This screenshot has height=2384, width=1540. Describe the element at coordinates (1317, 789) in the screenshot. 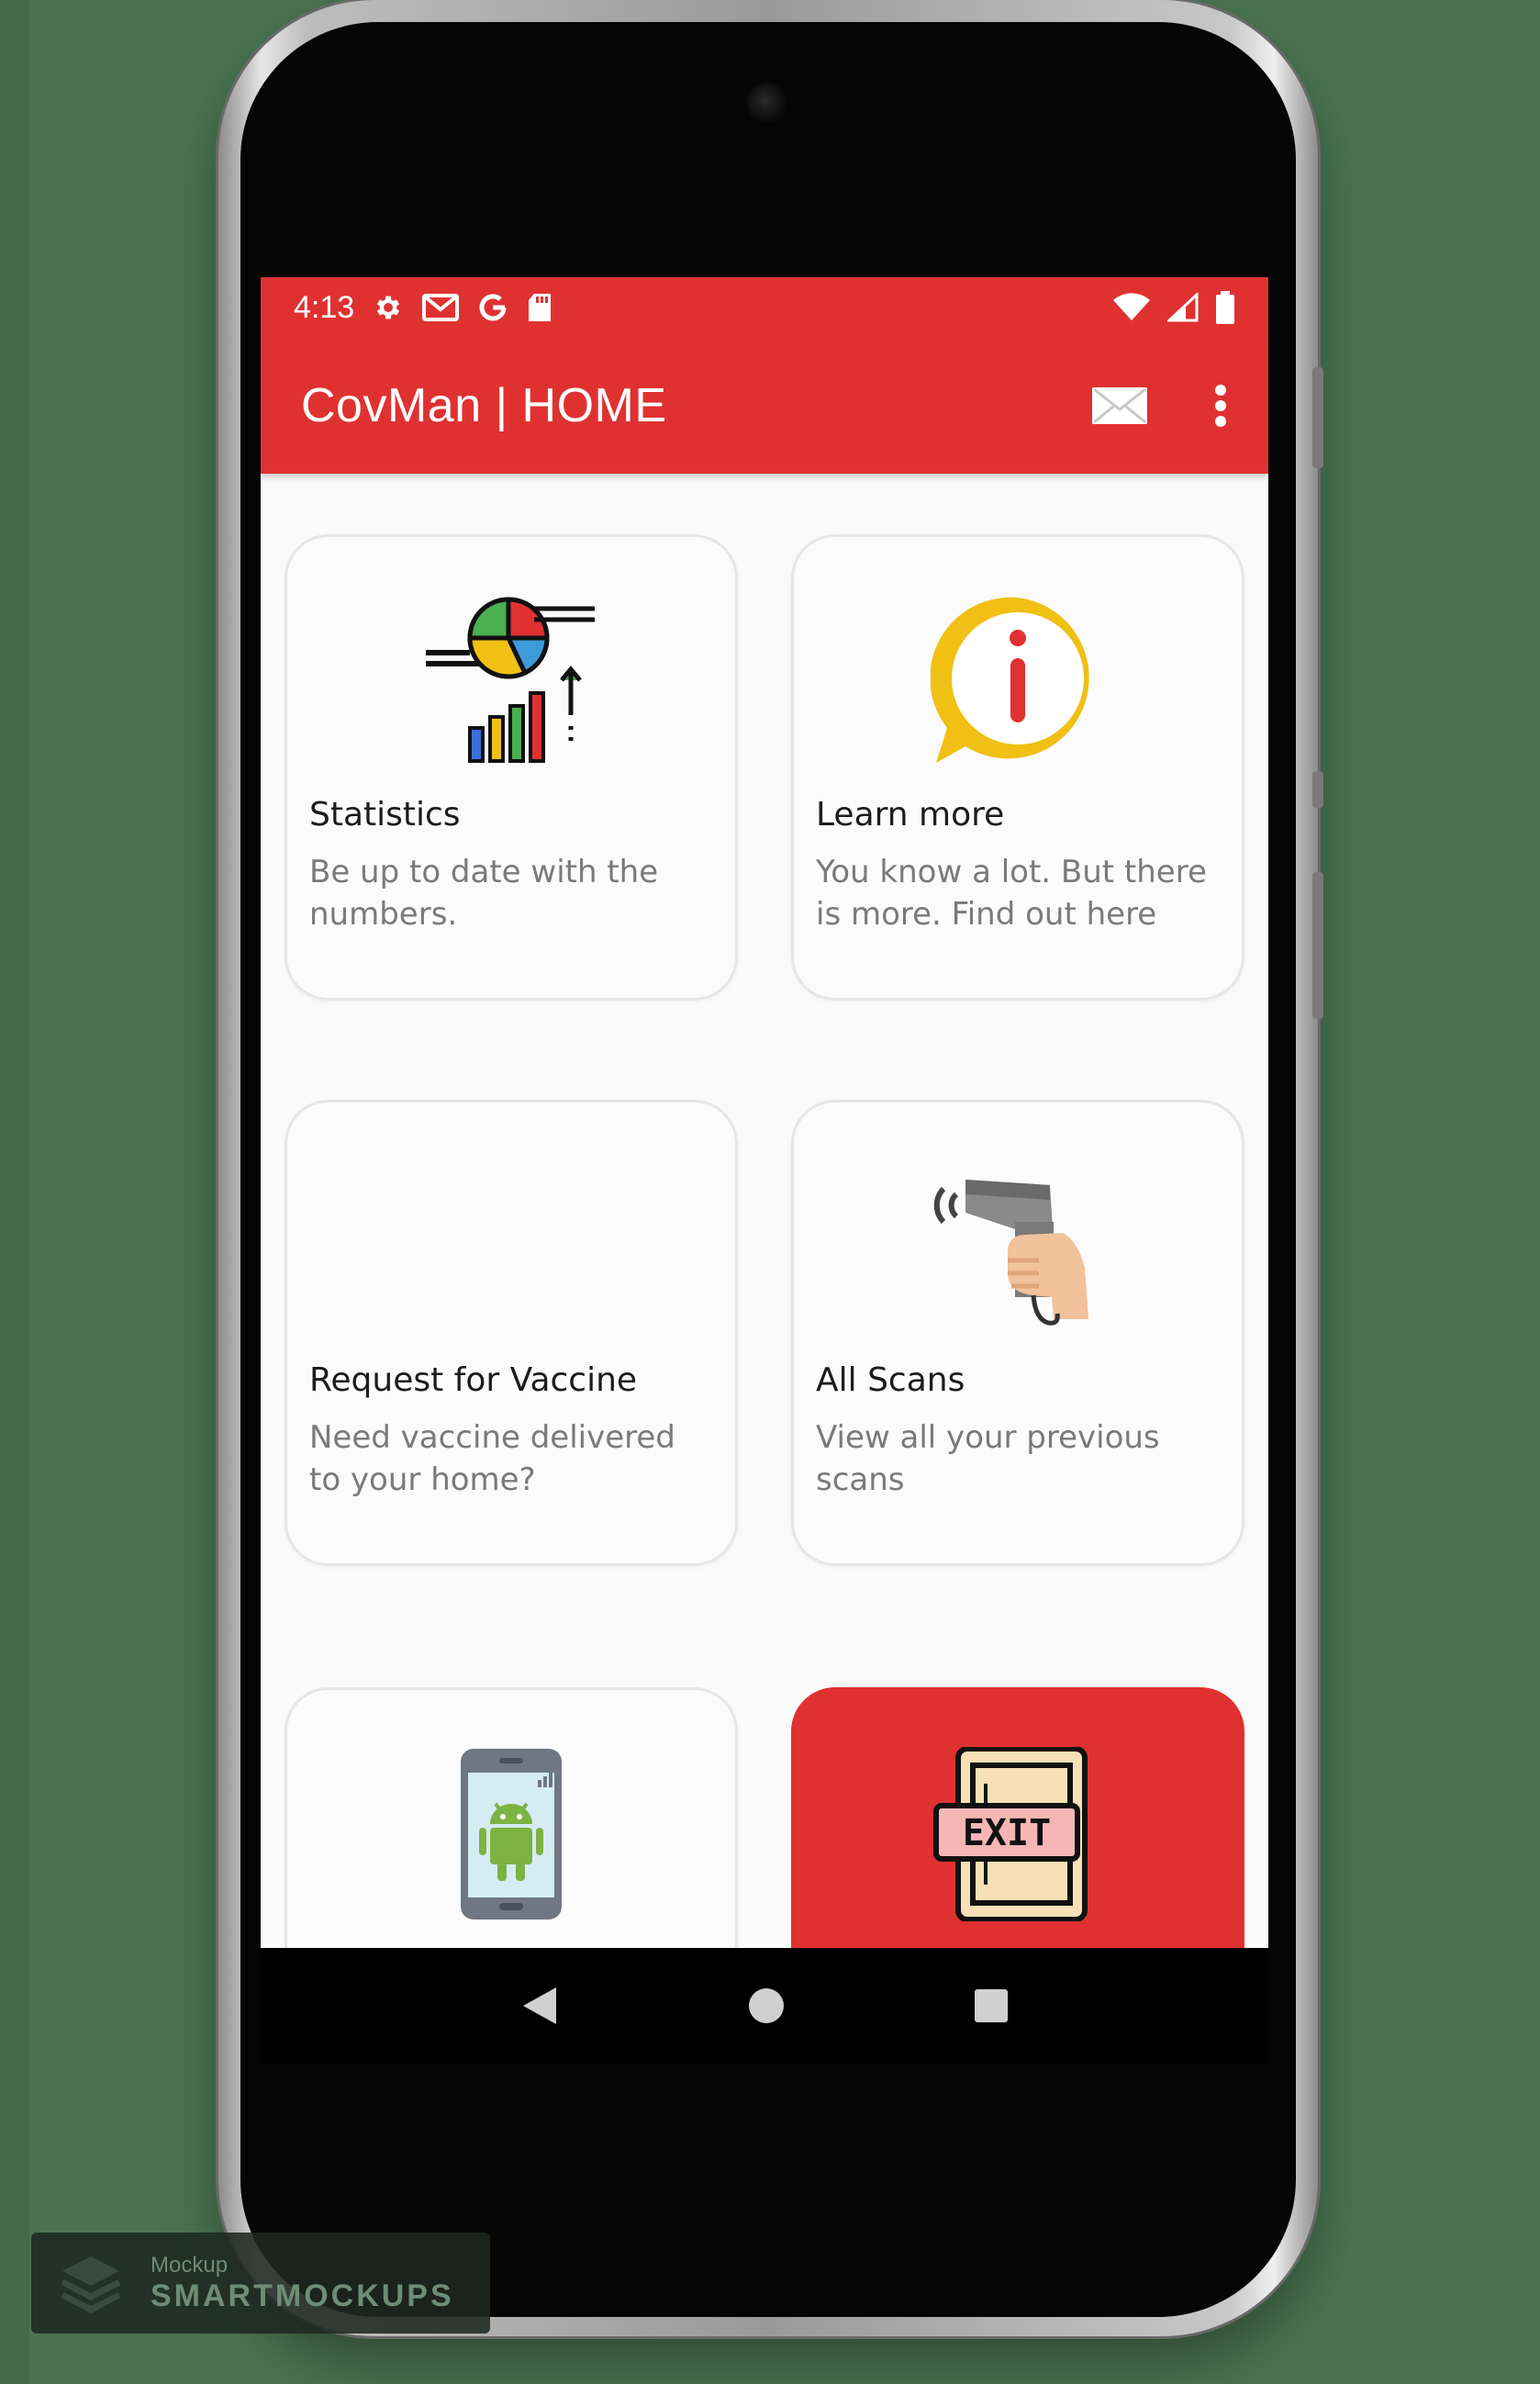

I see `phone-side-button-mid` at that location.